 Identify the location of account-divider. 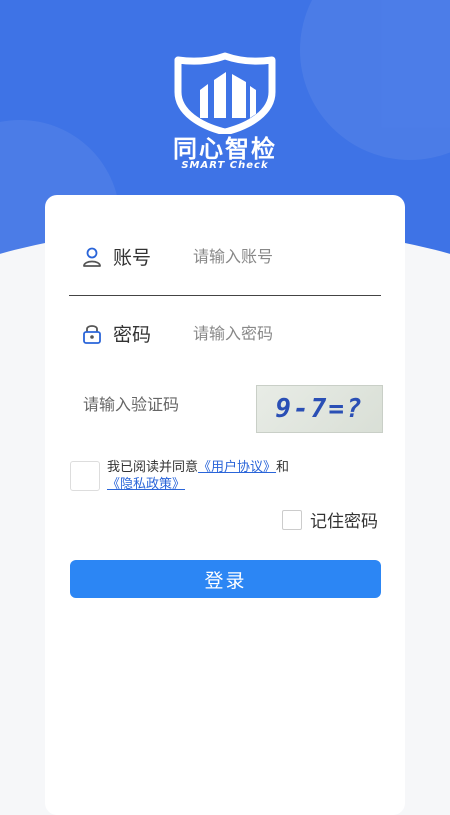
(225, 295).